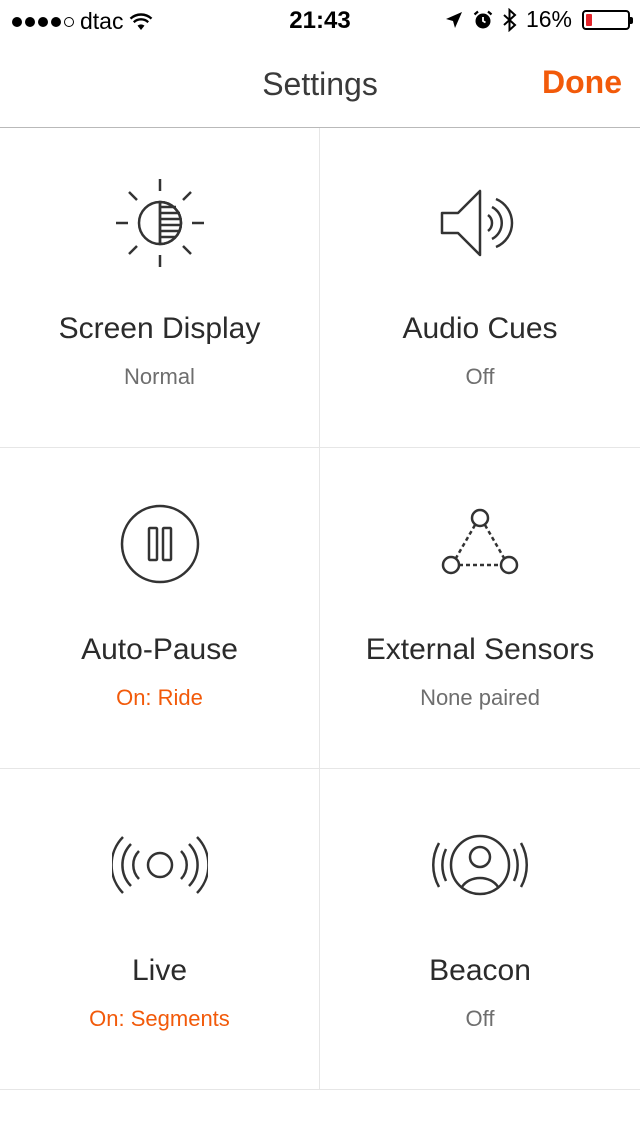 This screenshot has width=640, height=1136. Describe the element at coordinates (480, 865) in the screenshot. I see `beacon-icon` at that location.